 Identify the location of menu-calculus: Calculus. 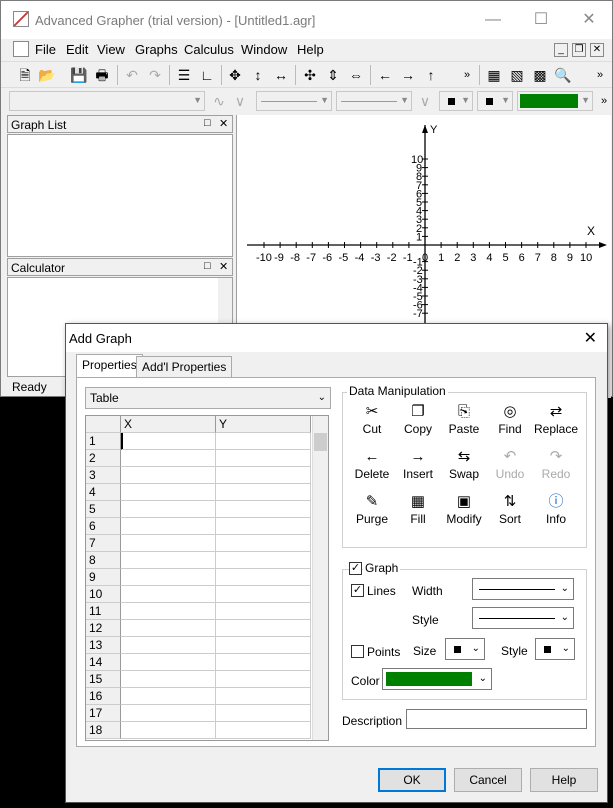
(209, 49).